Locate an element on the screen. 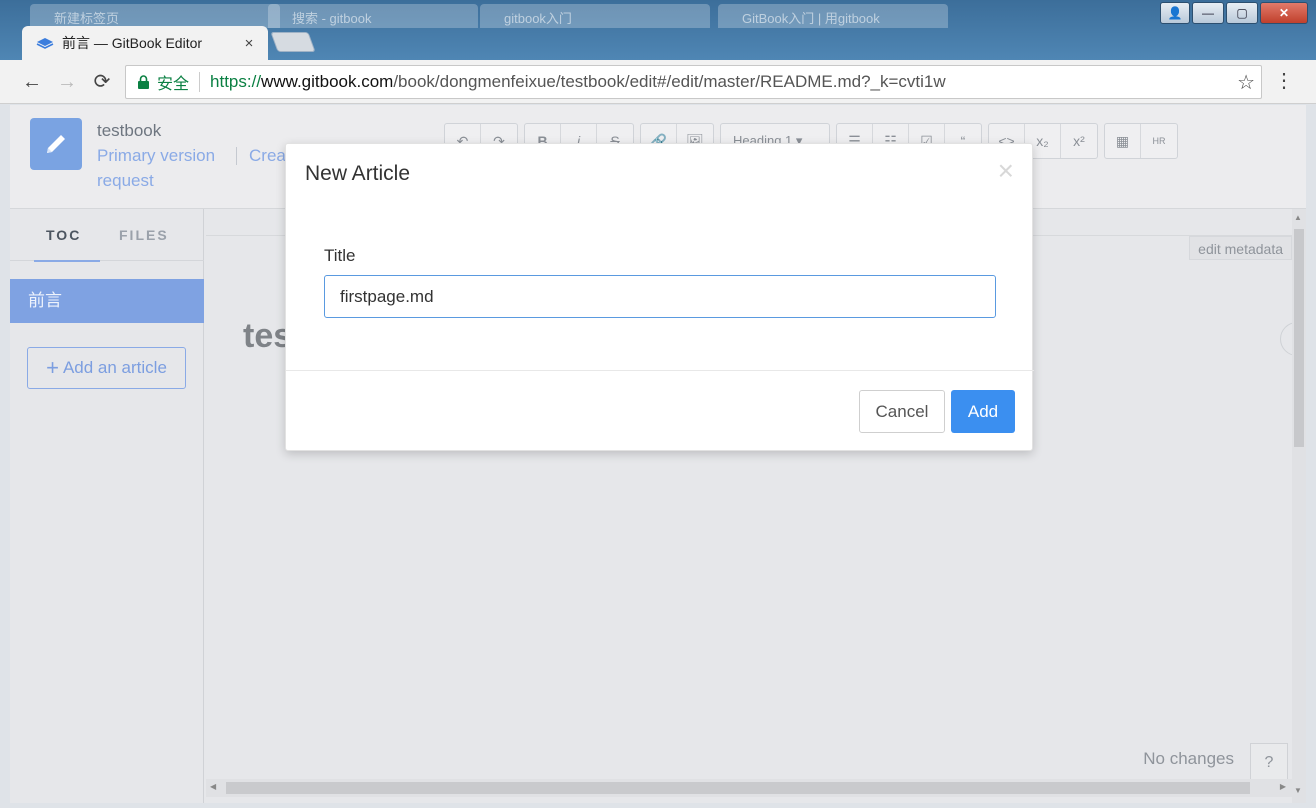 This screenshot has height=808, width=1316. browser-menu-icon: ⋮ is located at coordinates (1284, 81).